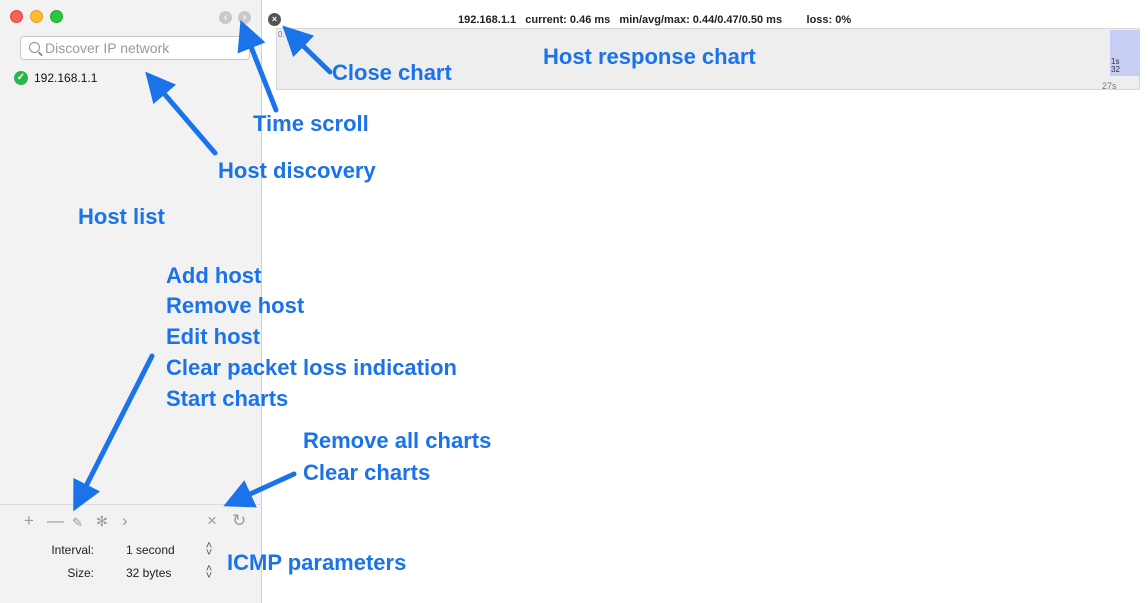 Image resolution: width=1148 pixels, height=603 pixels. I want to click on host-discovery-search-input: Discover IP network, so click(135, 48).